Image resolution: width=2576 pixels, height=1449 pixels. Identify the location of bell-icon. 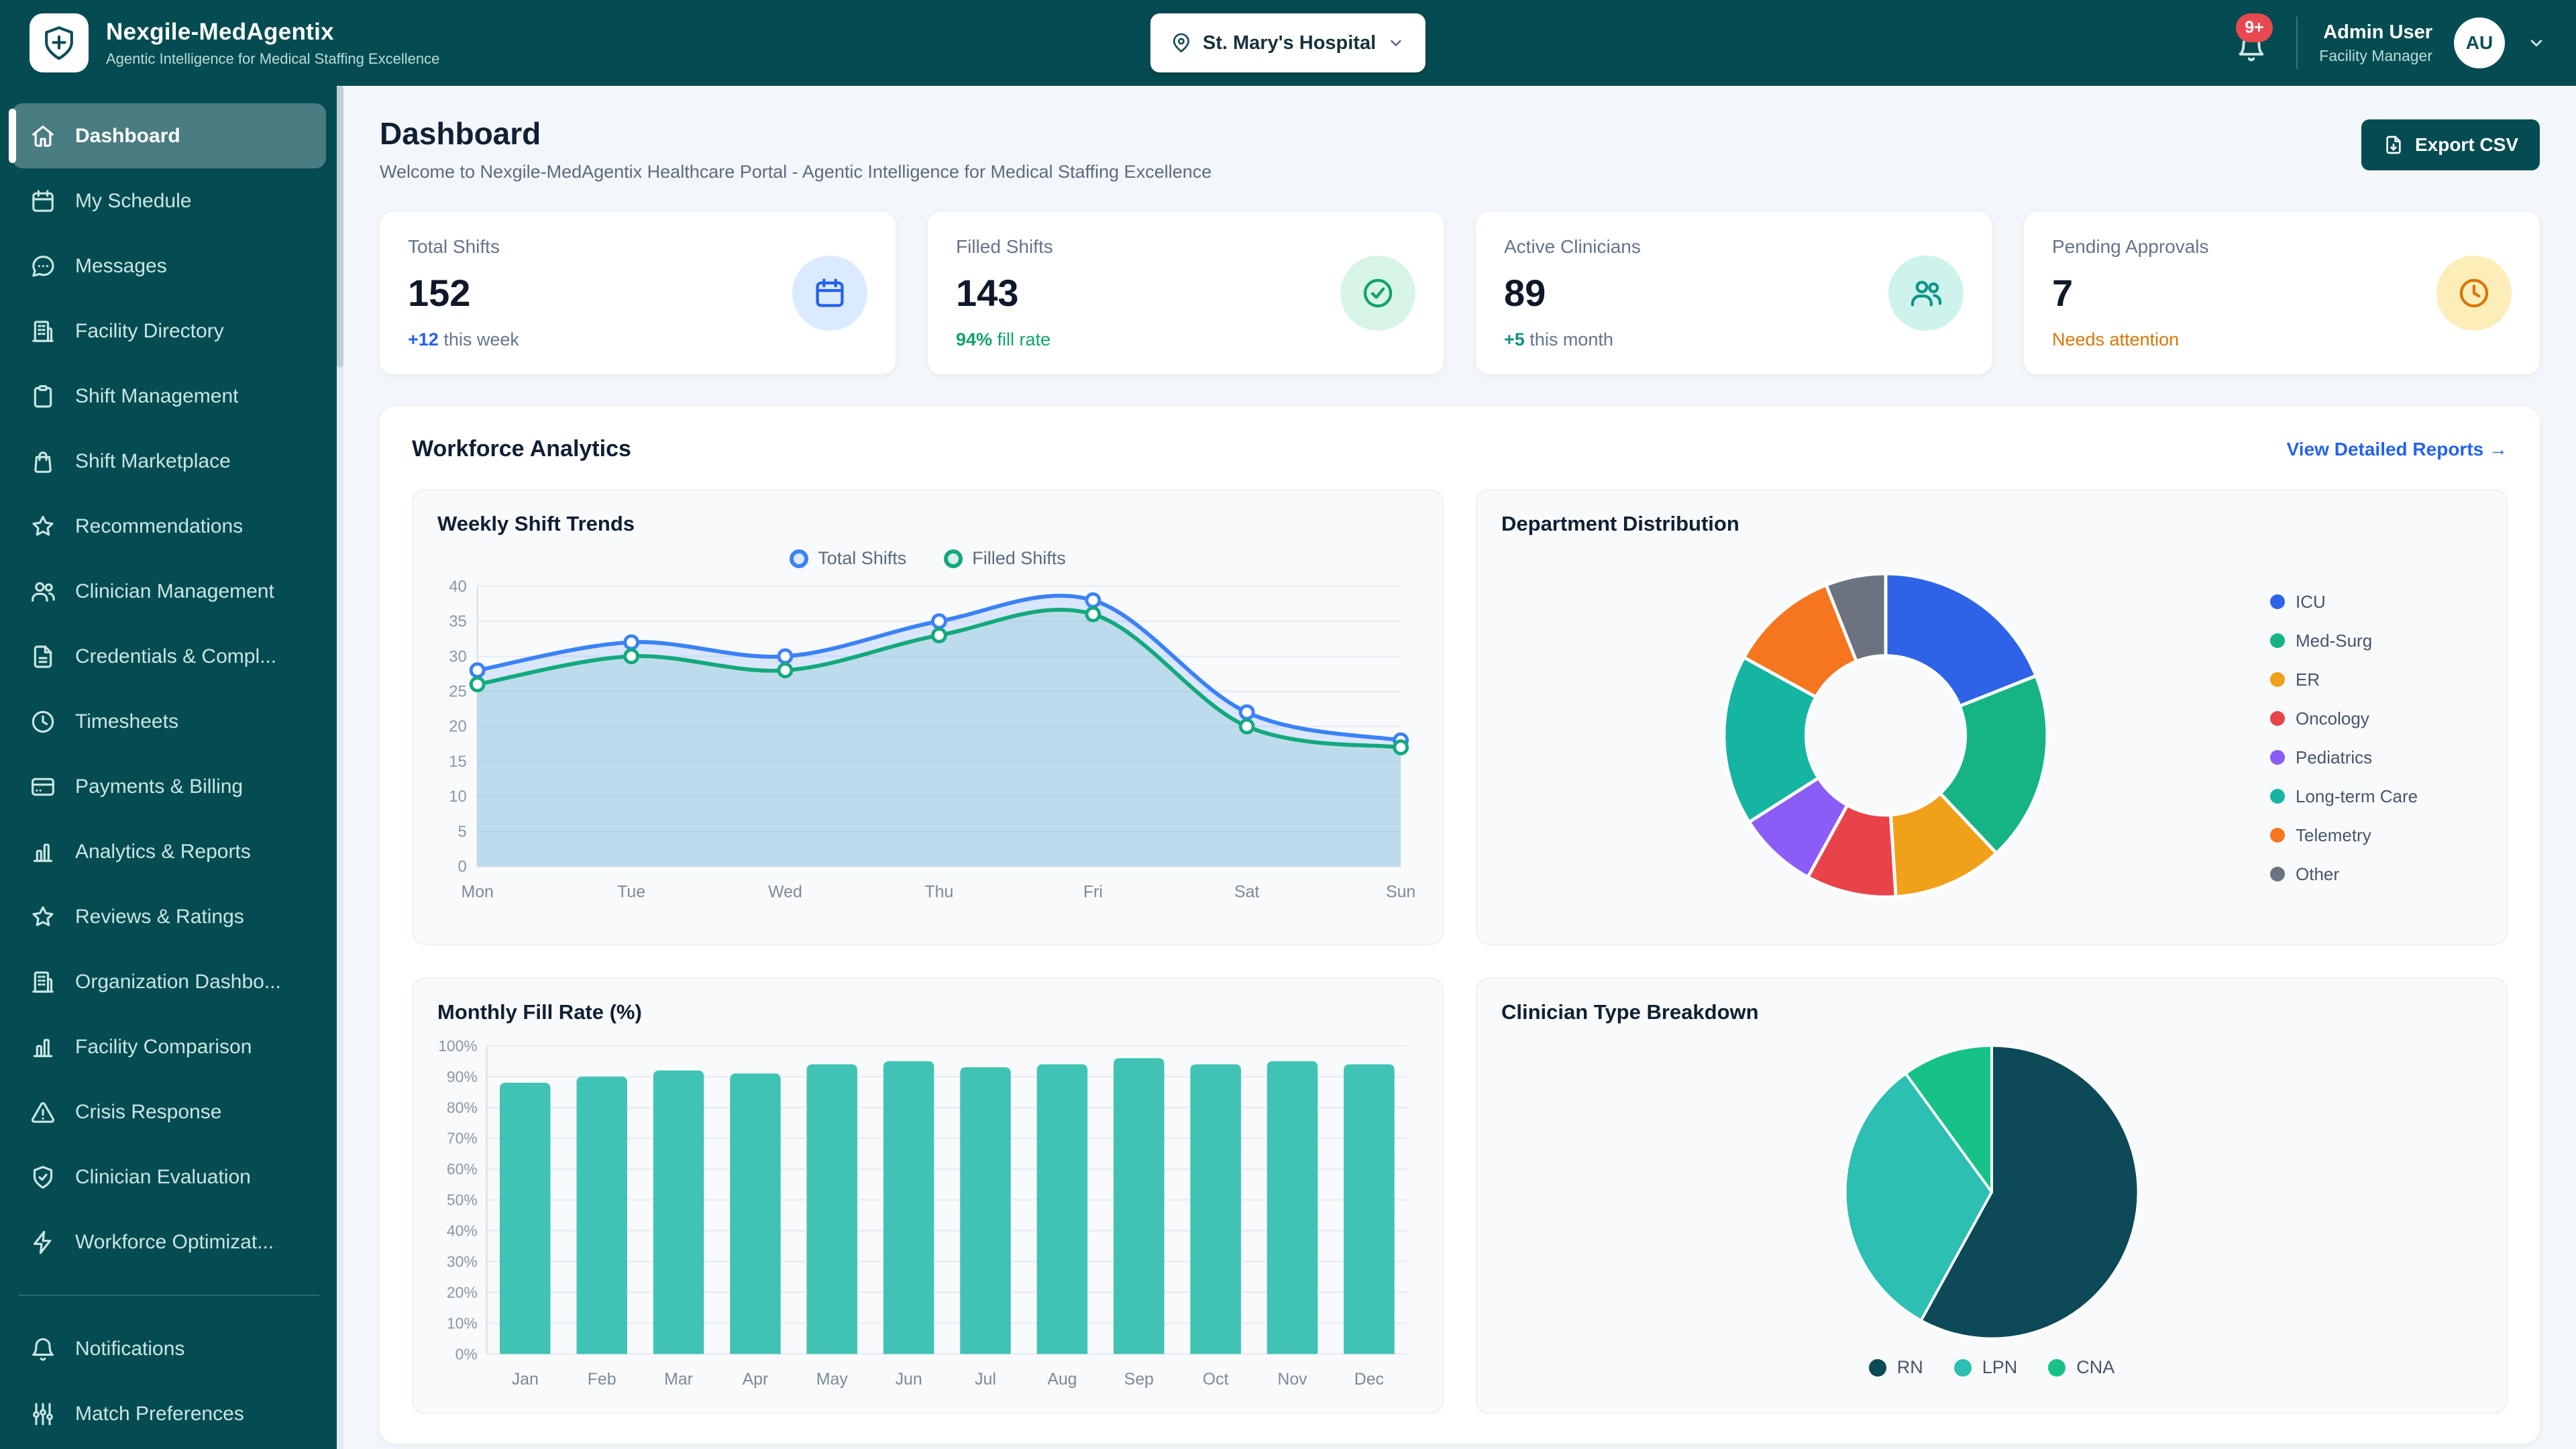
(43, 1349).